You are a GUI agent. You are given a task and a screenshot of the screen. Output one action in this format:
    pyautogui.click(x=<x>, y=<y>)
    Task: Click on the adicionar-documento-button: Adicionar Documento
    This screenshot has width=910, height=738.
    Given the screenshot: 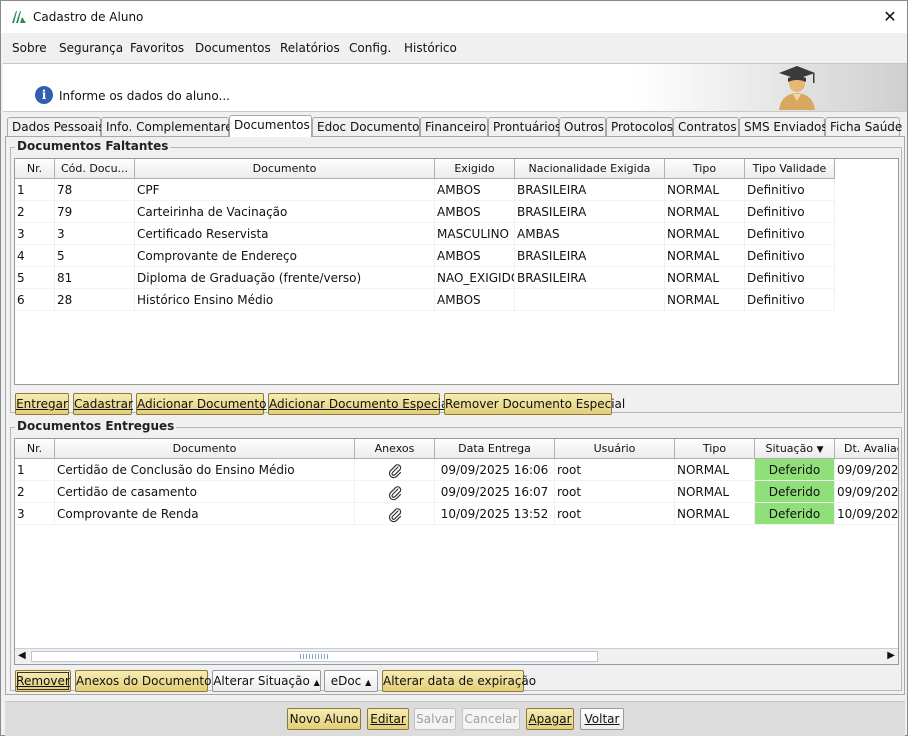 What is the action you would take?
    pyautogui.click(x=201, y=404)
    